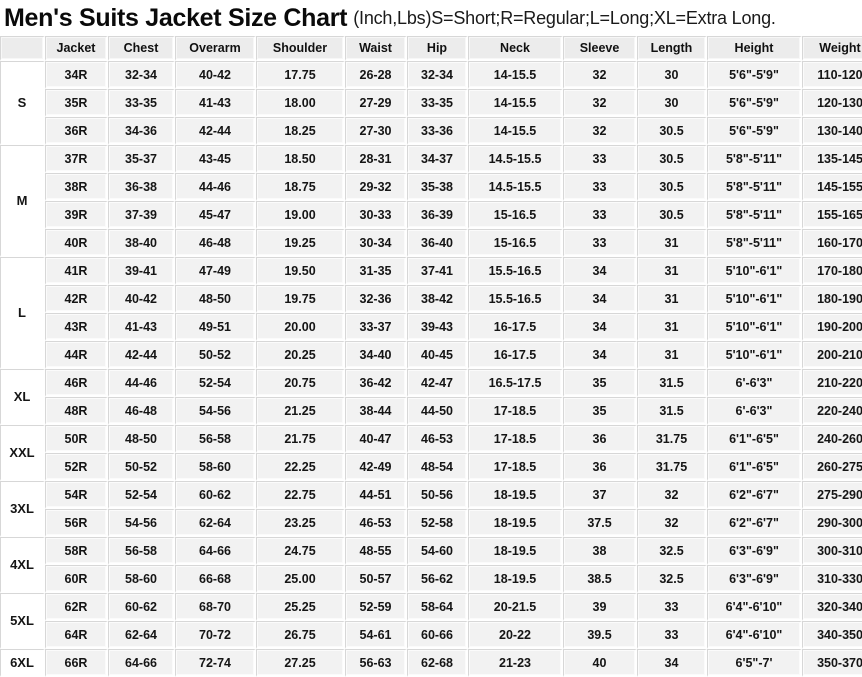  I want to click on cell-jacket: 44R, so click(76, 355).